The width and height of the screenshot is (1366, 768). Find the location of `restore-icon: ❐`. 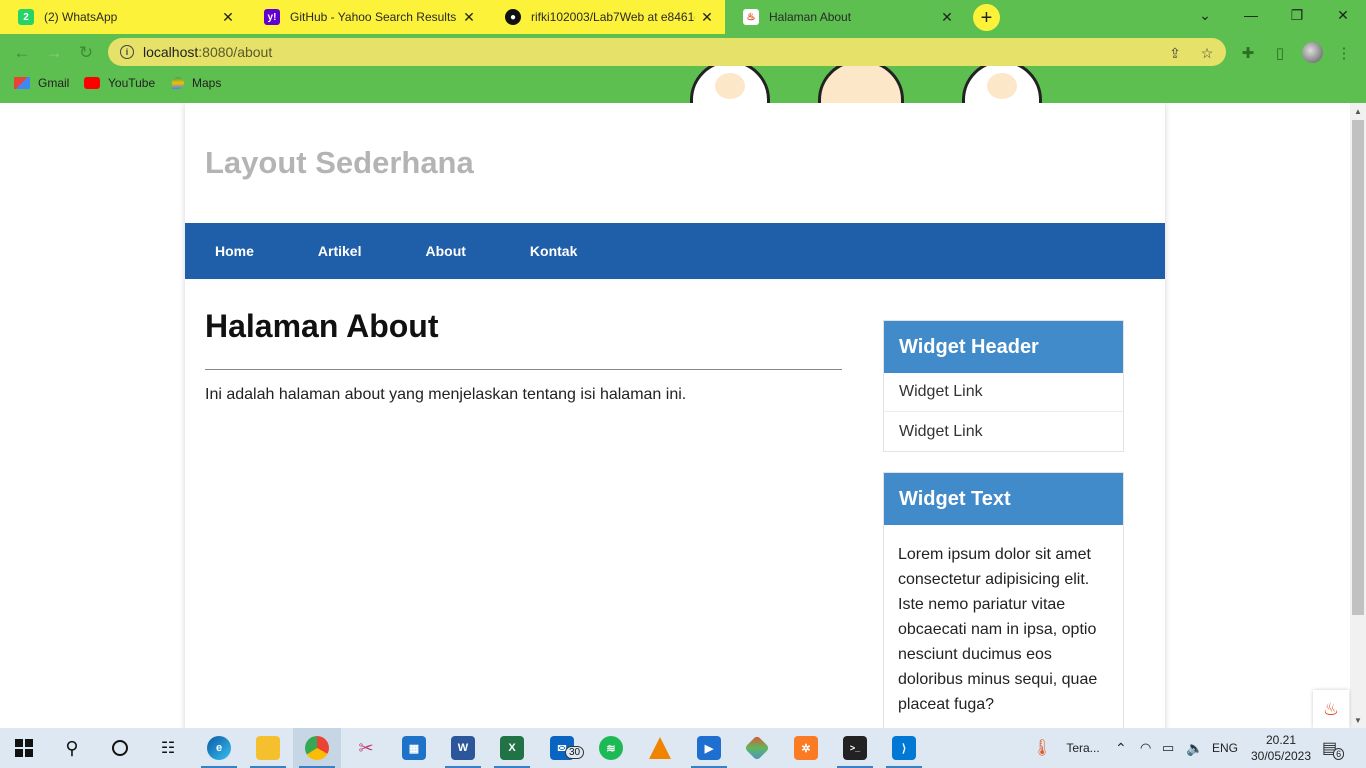

restore-icon: ❐ is located at coordinates (1297, 15).